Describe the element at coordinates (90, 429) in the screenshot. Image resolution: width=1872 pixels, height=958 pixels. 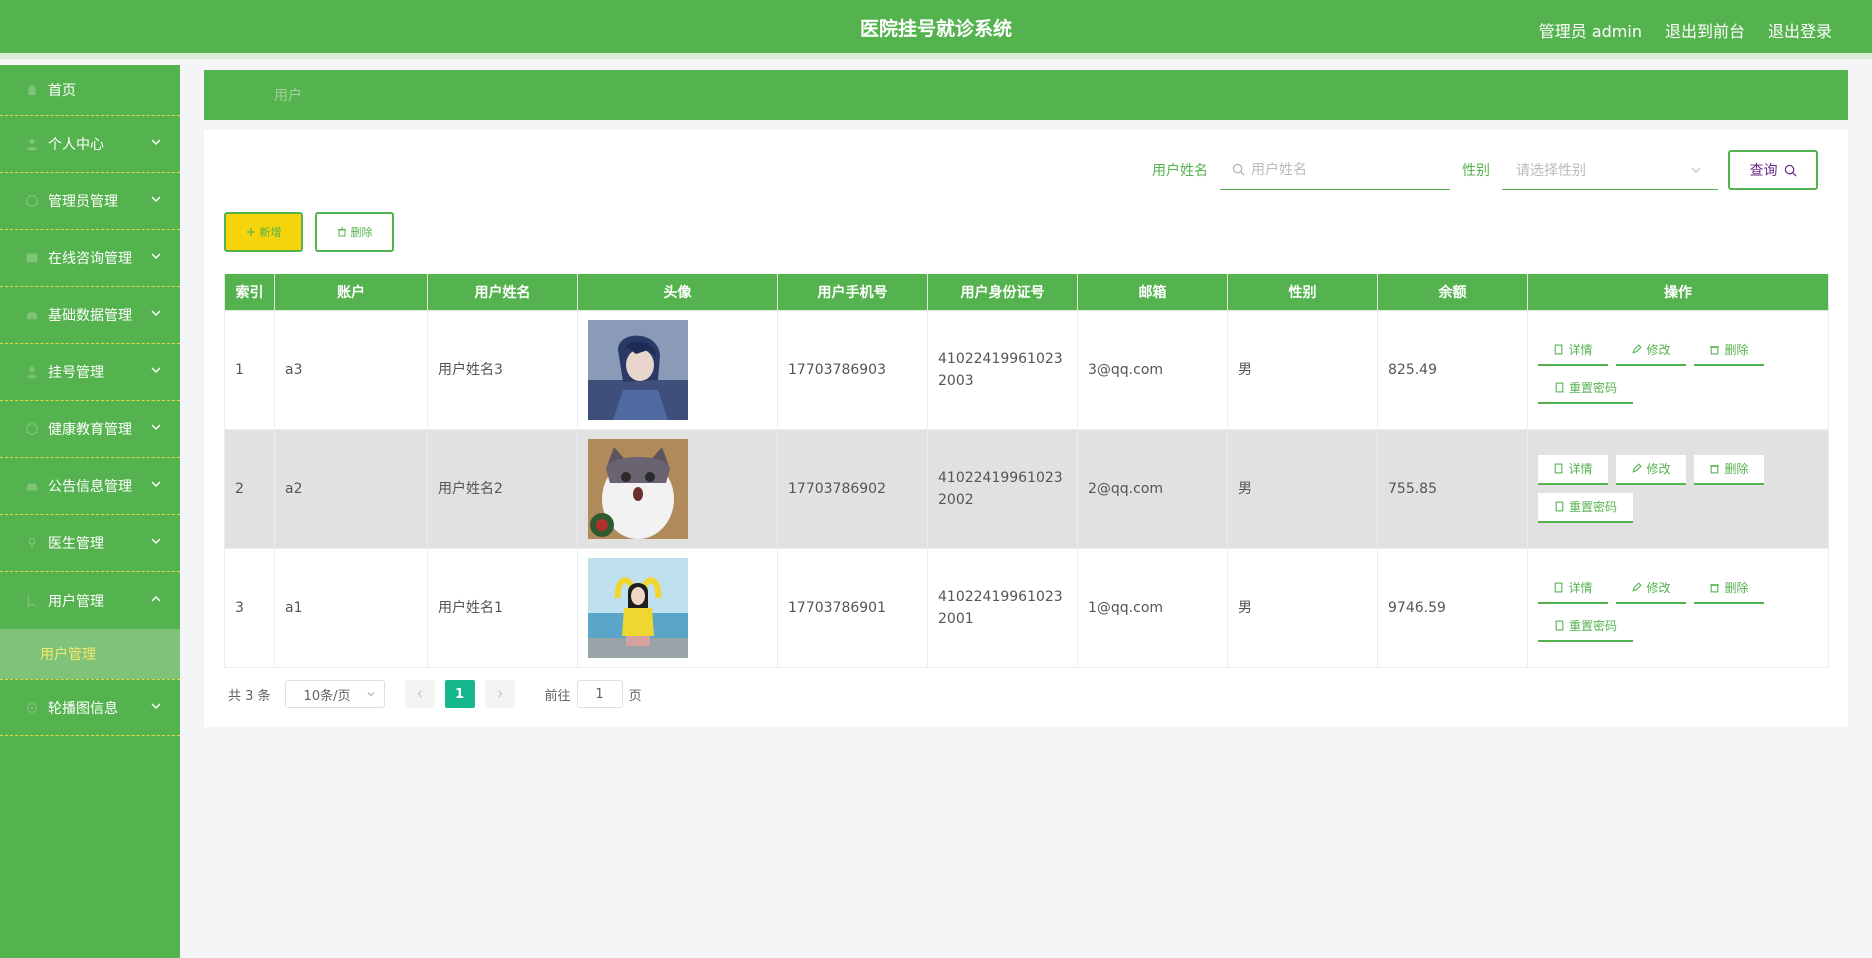
I see `sidebar-item-health-edu: 健康教育管理` at that location.